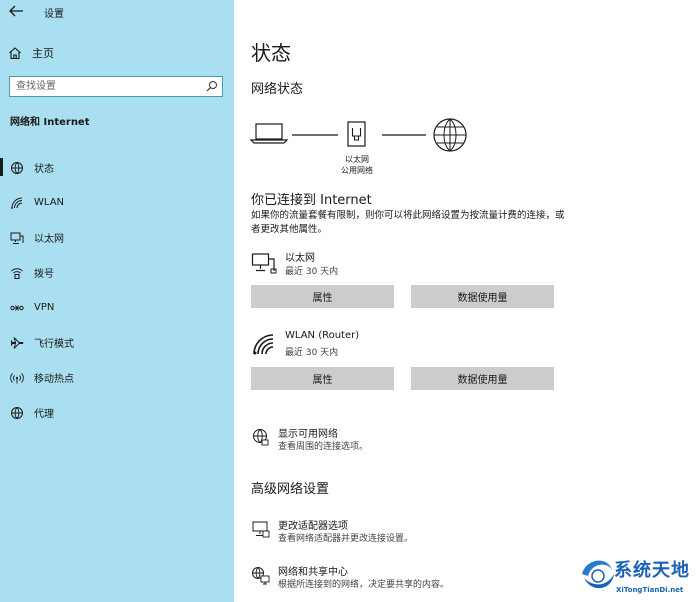 The image size is (700, 602). What do you see at coordinates (351, 345) in the screenshot?
I see `wlan-adapter: WLAN (Router) 最近 30 天内` at bounding box center [351, 345].